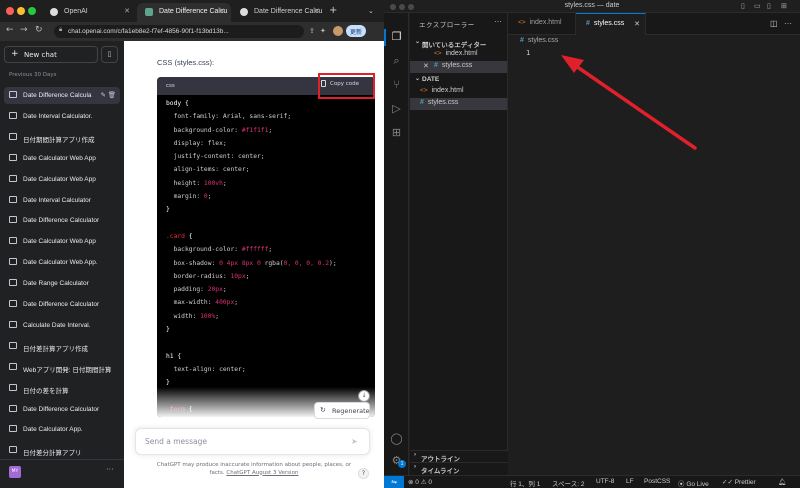 The height and width of the screenshot is (488, 800). What do you see at coordinates (15, 472) in the screenshot?
I see `user-avatar: MY` at bounding box center [15, 472].